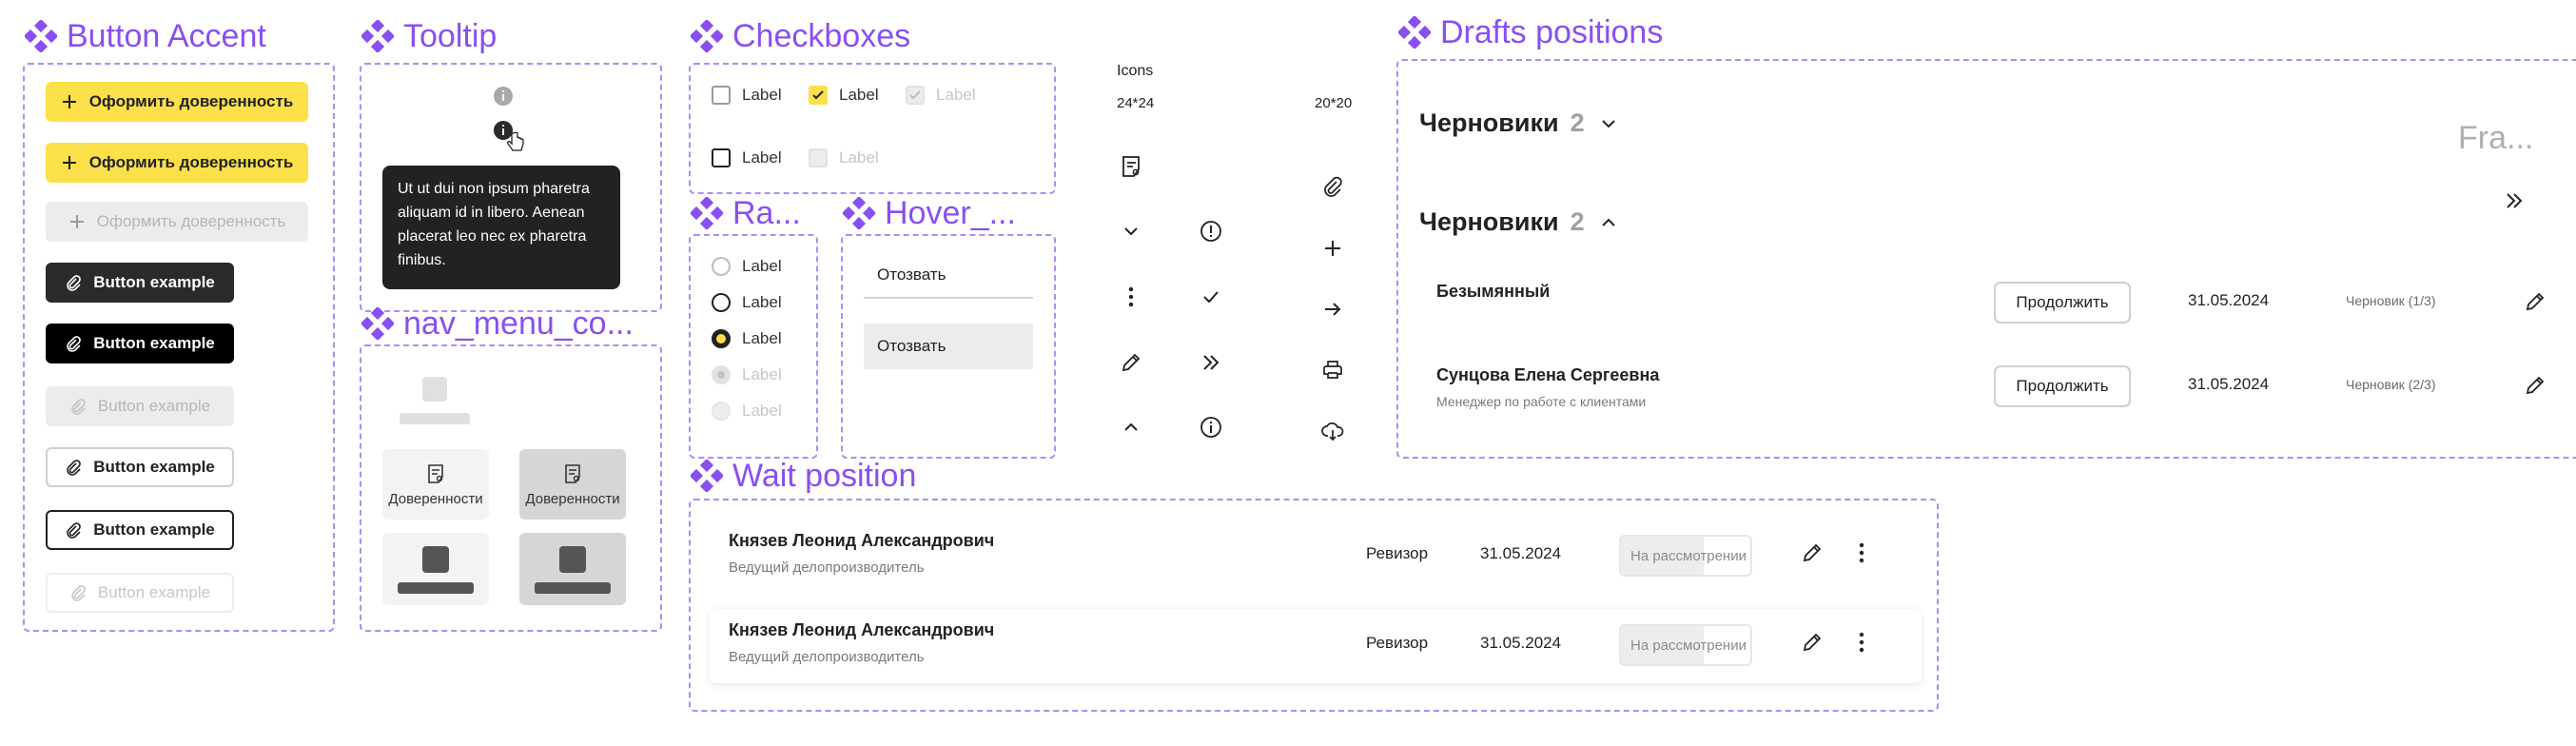 The height and width of the screenshot is (746, 2576). What do you see at coordinates (177, 222) in the screenshot?
I see `accent-button-disabled: Оформить доверенность` at bounding box center [177, 222].